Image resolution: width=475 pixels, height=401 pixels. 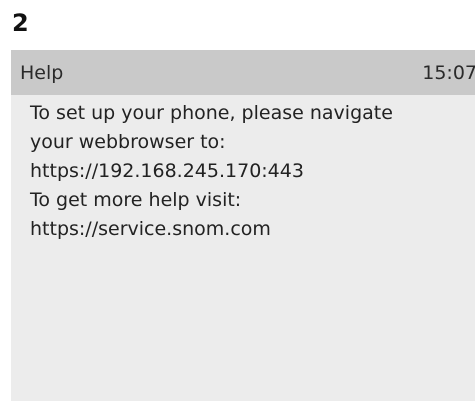 What do you see at coordinates (42, 73) in the screenshot?
I see `screen-title: Help` at bounding box center [42, 73].